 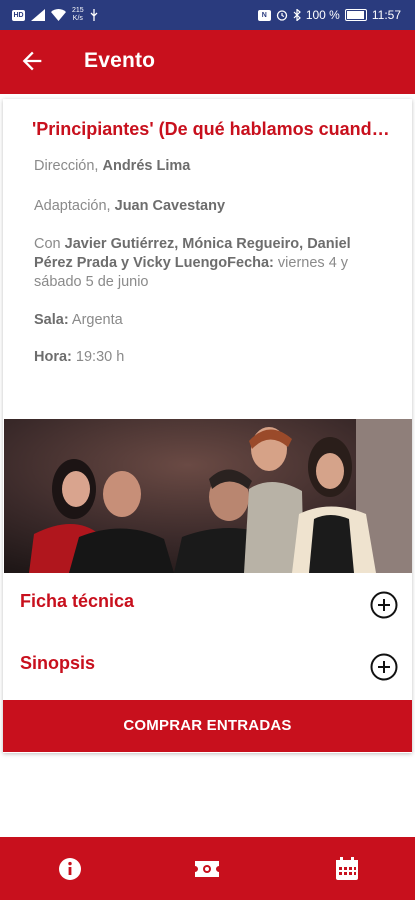 What do you see at coordinates (94, 15) in the screenshot?
I see `usb-icon` at bounding box center [94, 15].